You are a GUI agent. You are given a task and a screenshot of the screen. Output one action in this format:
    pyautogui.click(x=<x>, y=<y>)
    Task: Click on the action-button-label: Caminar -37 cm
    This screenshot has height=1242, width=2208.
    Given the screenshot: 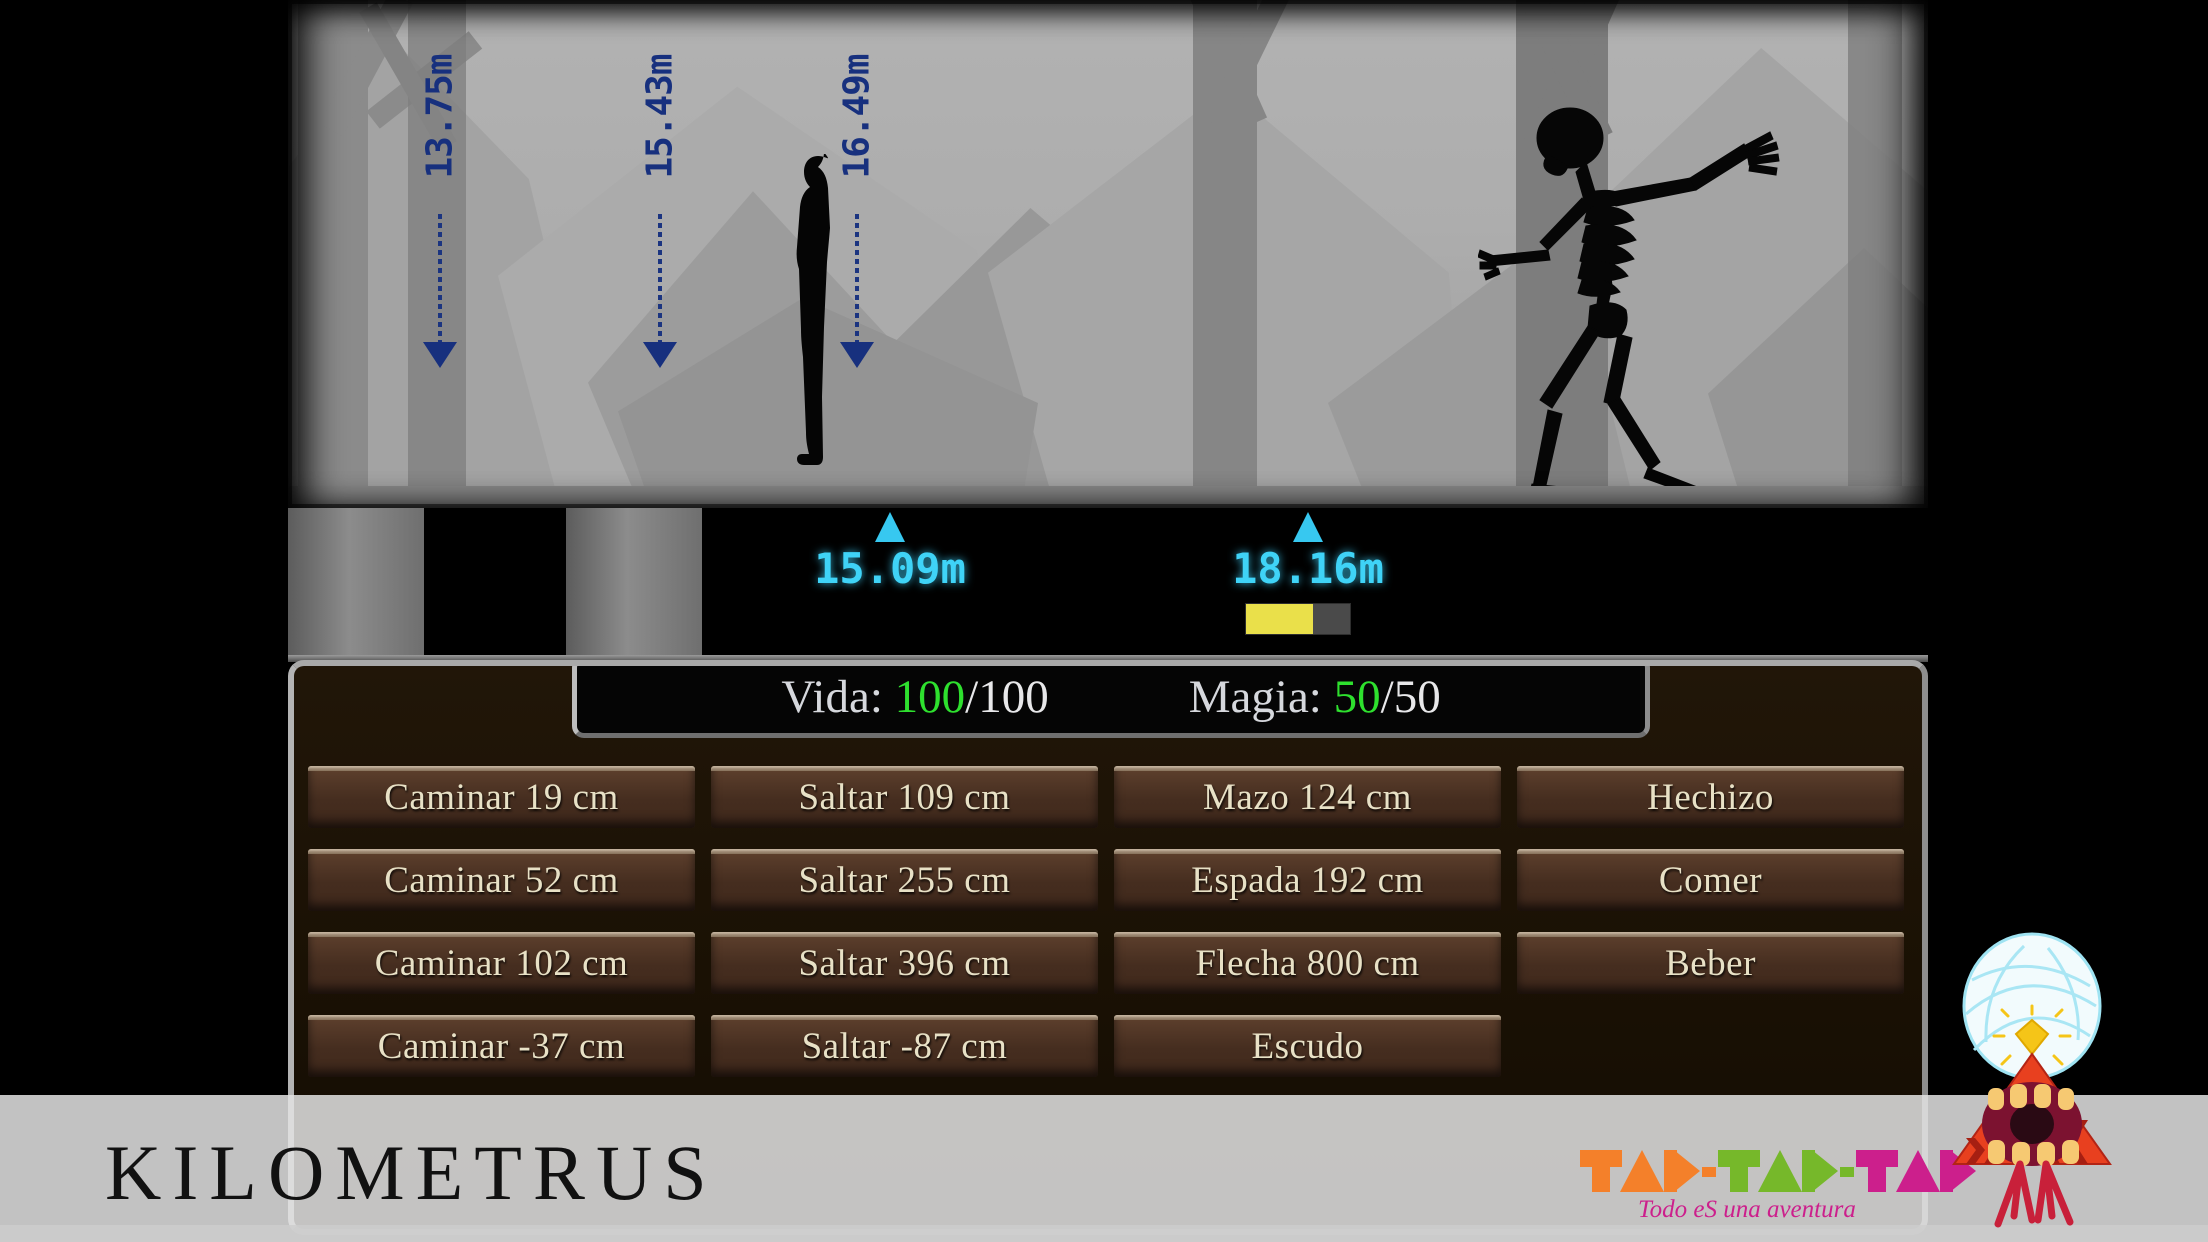 What is the action you would take?
    pyautogui.click(x=501, y=1046)
    